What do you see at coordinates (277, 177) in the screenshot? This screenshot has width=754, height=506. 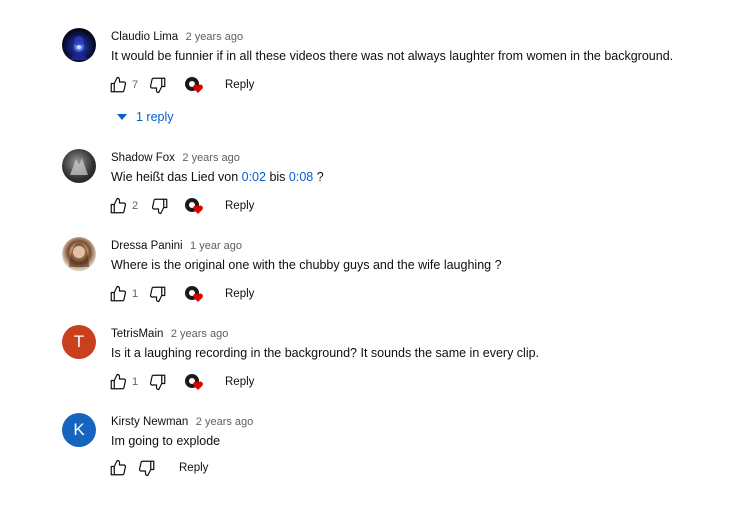 I see `comment-text-mid: bis` at bounding box center [277, 177].